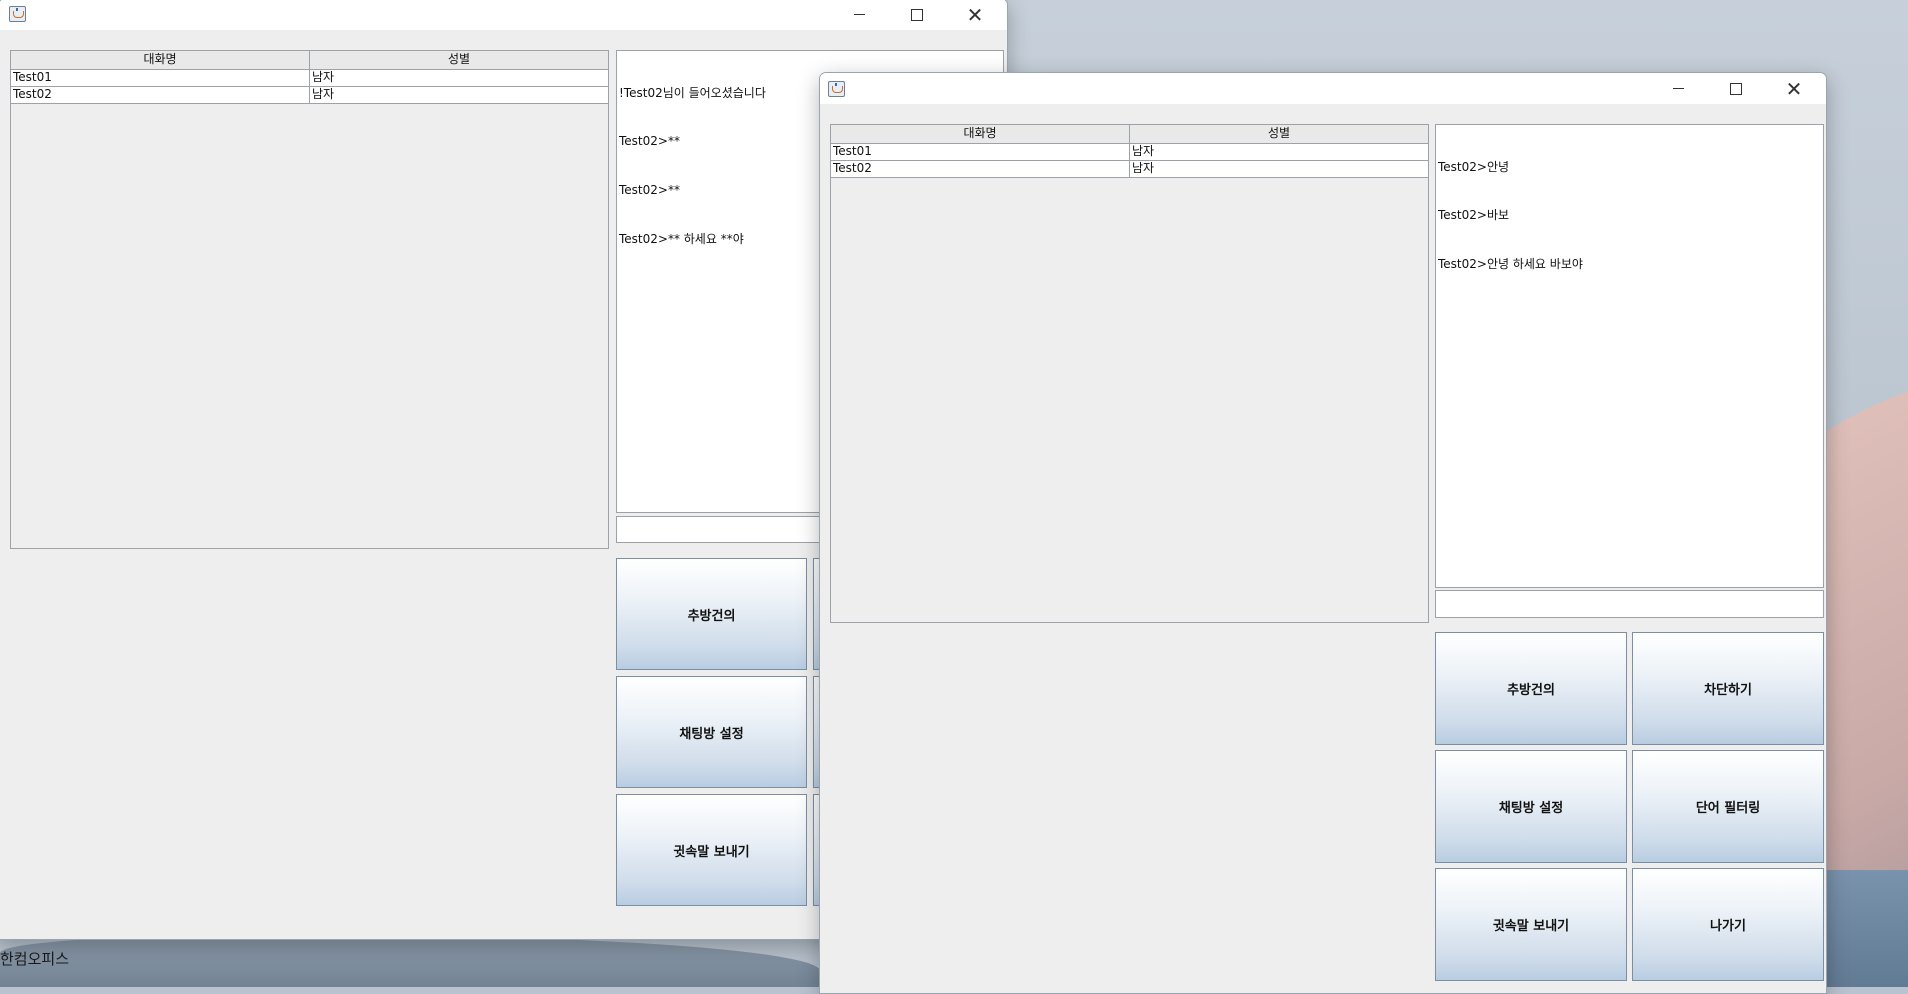 The image size is (1908, 994). What do you see at coordinates (1474, 215) in the screenshot?
I see `chat-line: Test02>바보` at bounding box center [1474, 215].